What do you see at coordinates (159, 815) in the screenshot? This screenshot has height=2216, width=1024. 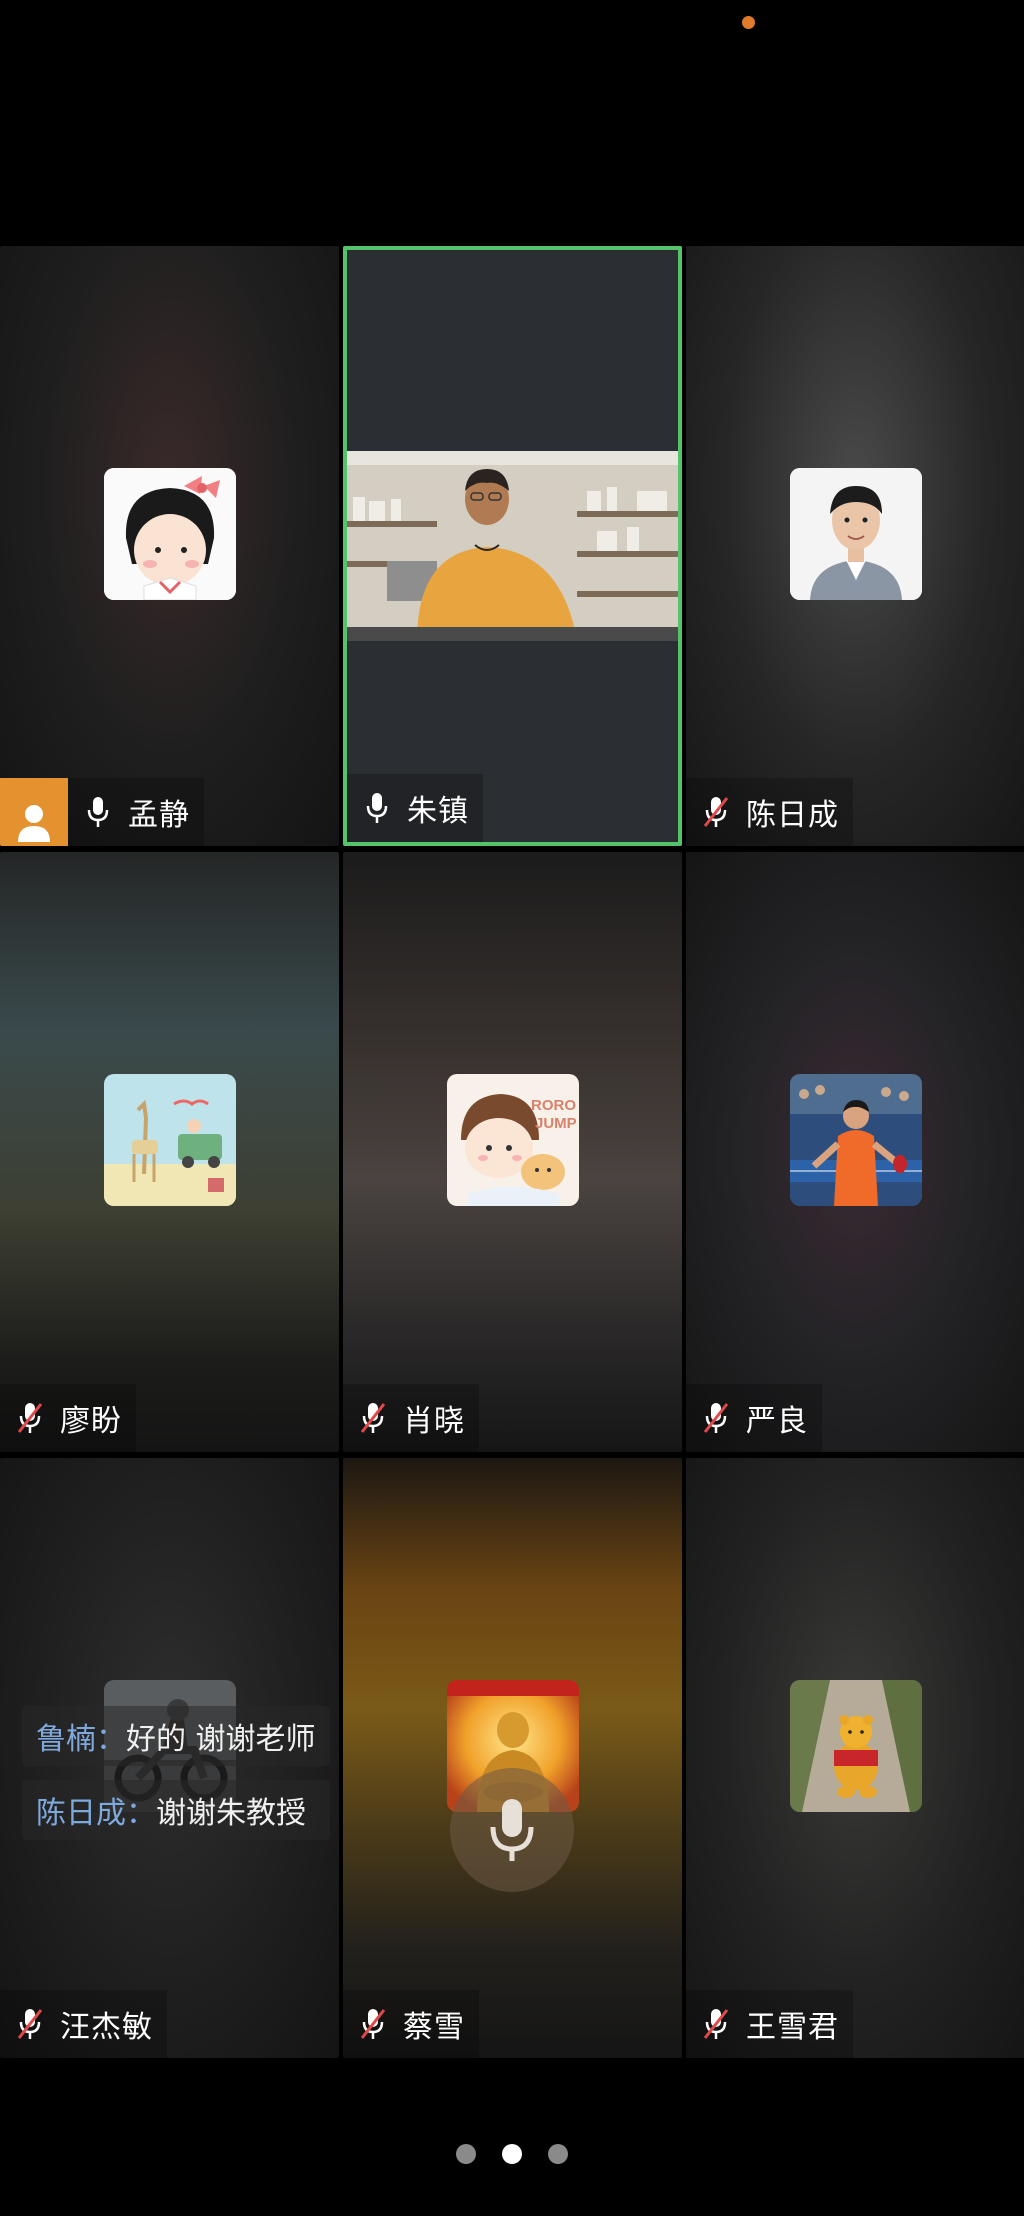 I see `participant-name: 孟静` at bounding box center [159, 815].